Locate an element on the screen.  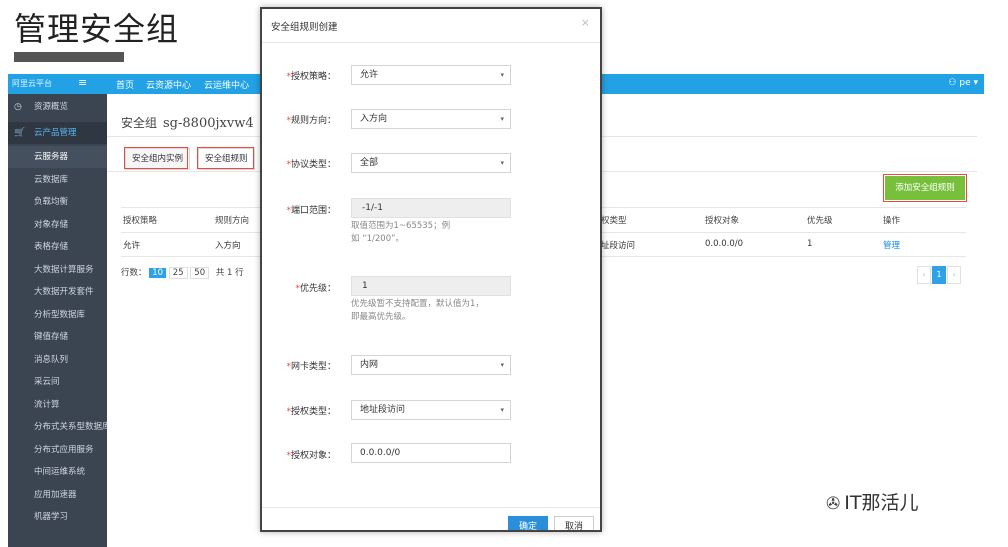
nav-resource-center: 云资源中心 is located at coordinates (168, 84).